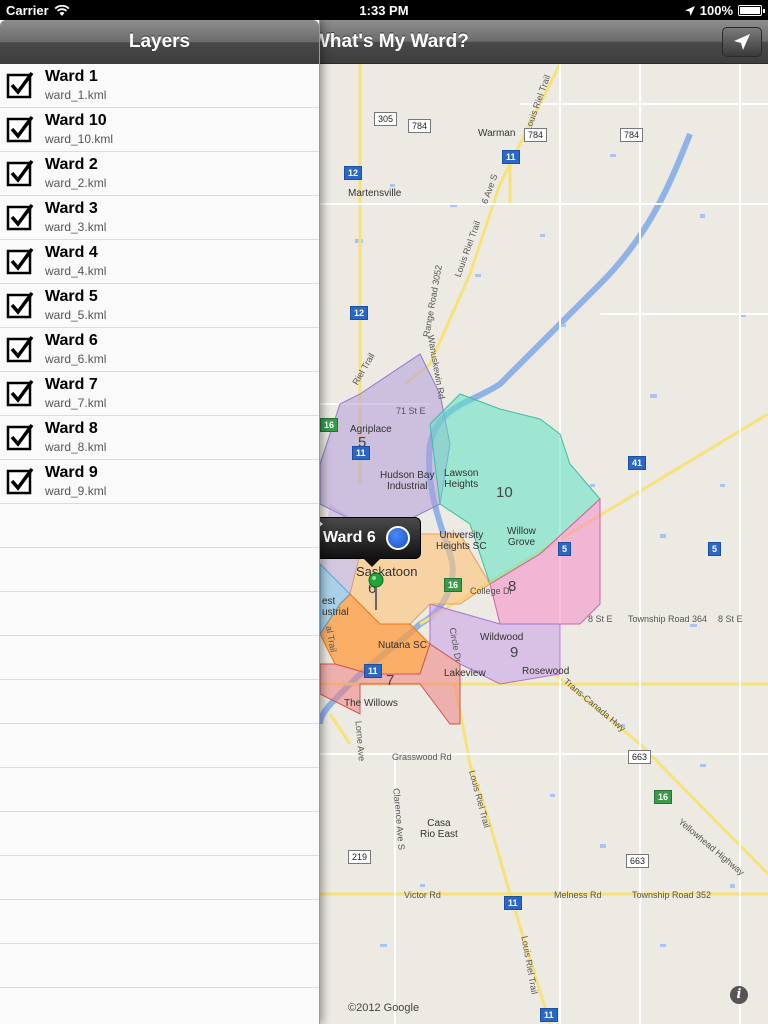 The image size is (768, 1024). What do you see at coordinates (371, 703) in the screenshot?
I see `place-willows: The Willows` at bounding box center [371, 703].